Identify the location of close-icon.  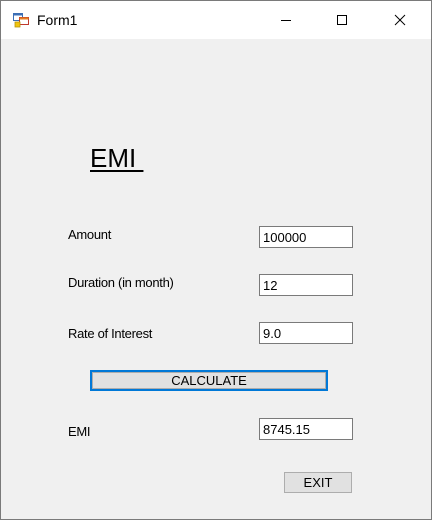
(400, 20).